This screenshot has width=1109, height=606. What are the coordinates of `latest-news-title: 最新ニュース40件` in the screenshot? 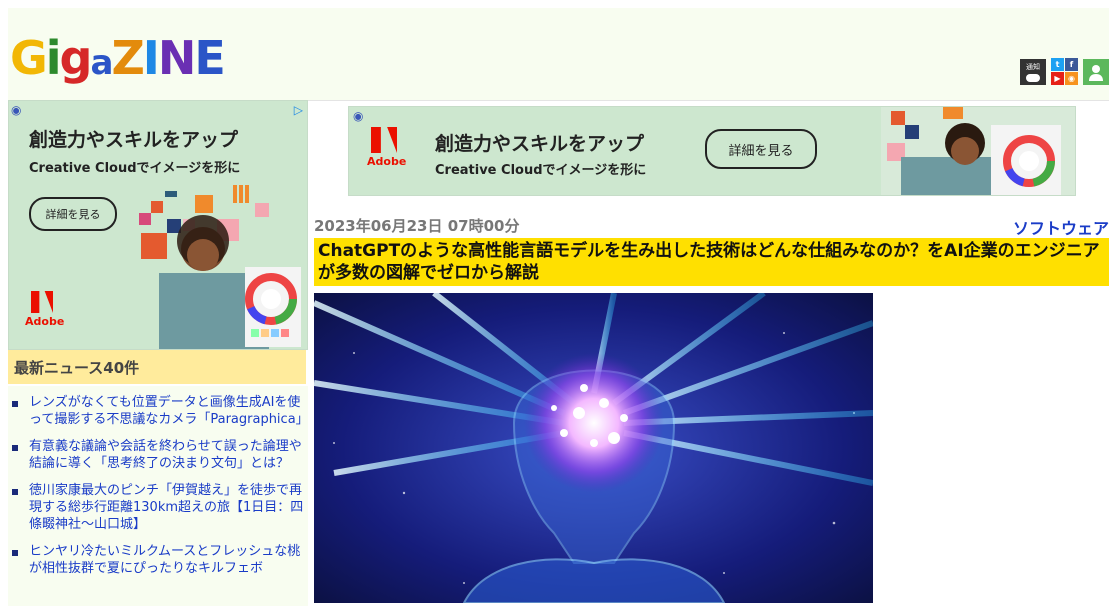 It's located at (77, 367).